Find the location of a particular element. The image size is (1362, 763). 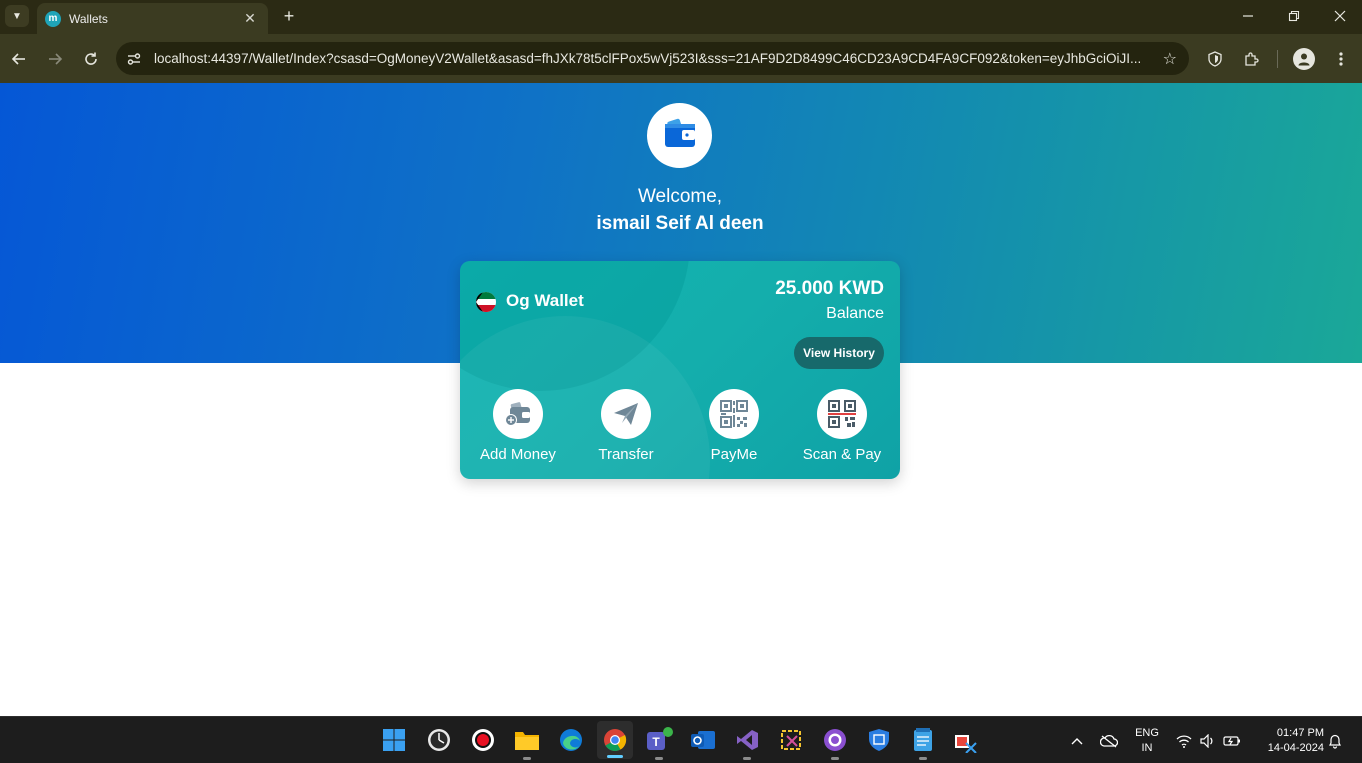

close-icon is located at coordinates (1340, 16).